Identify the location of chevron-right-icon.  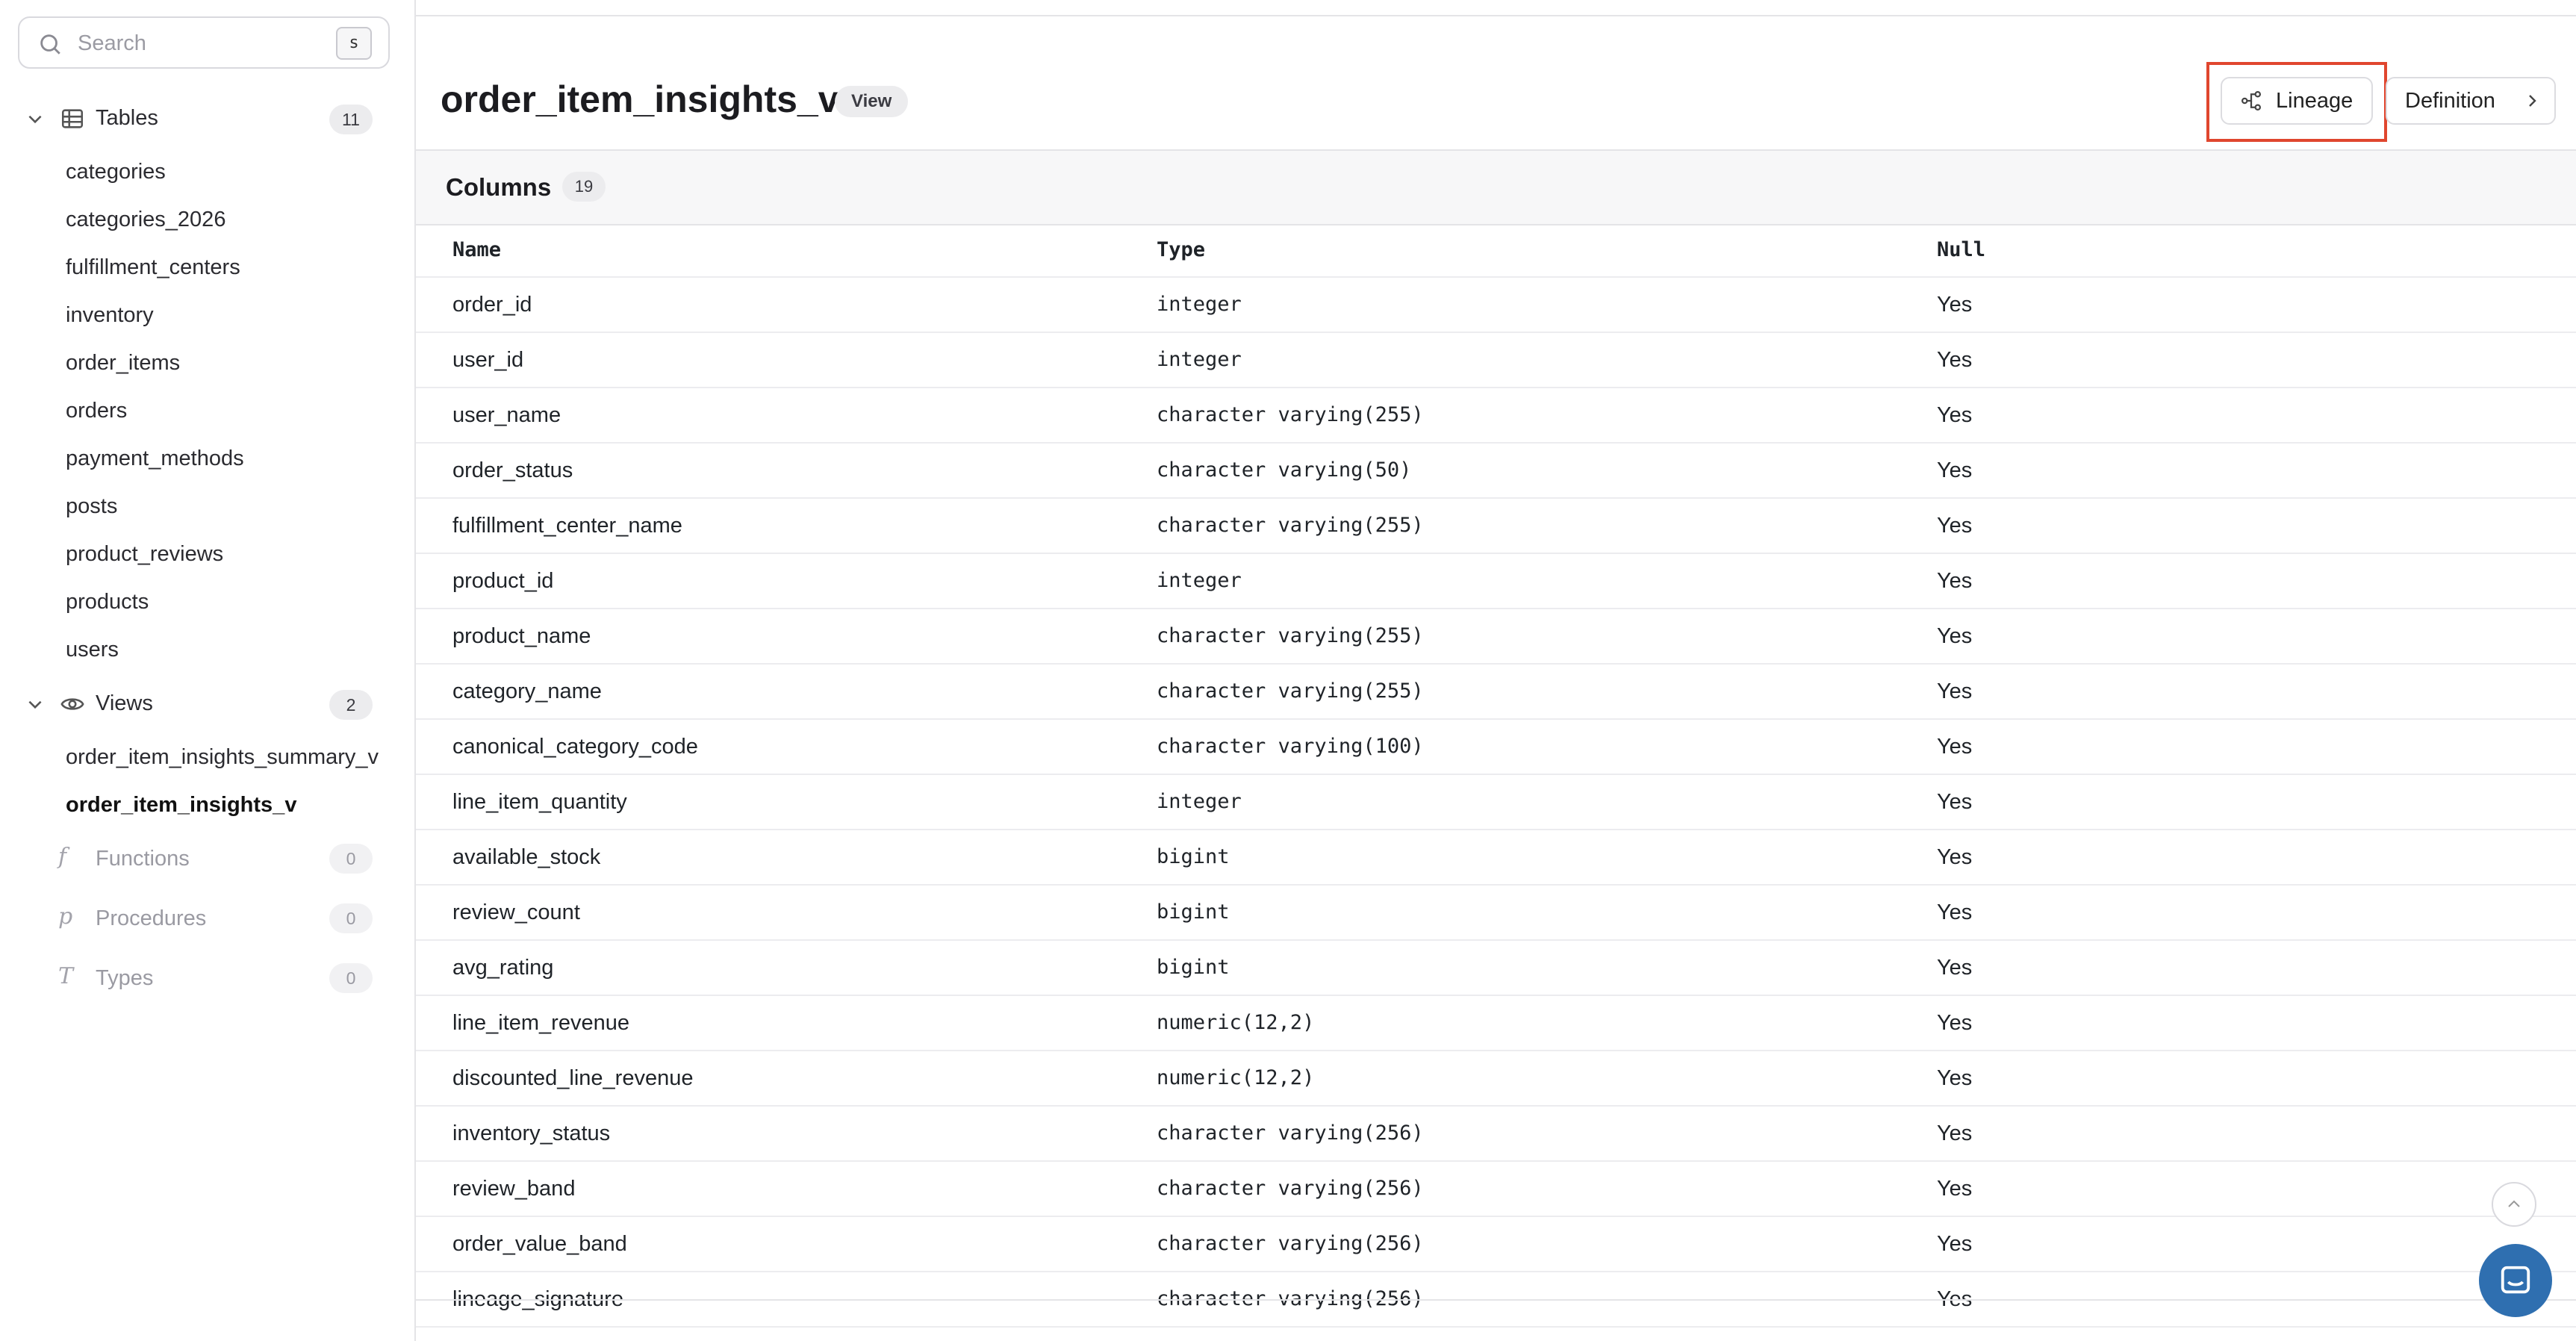
(2532, 101).